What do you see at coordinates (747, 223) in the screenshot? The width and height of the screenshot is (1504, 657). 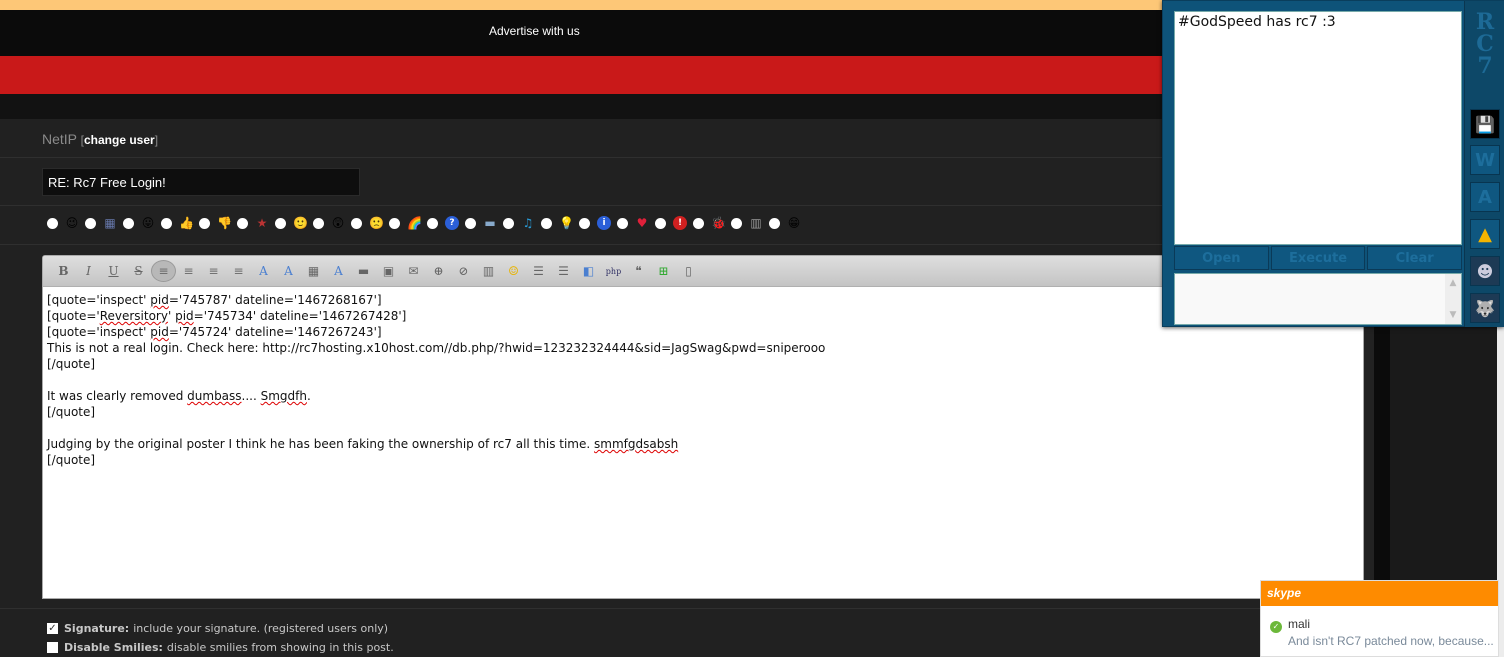 I see `post-icon-option: ▥` at bounding box center [747, 223].